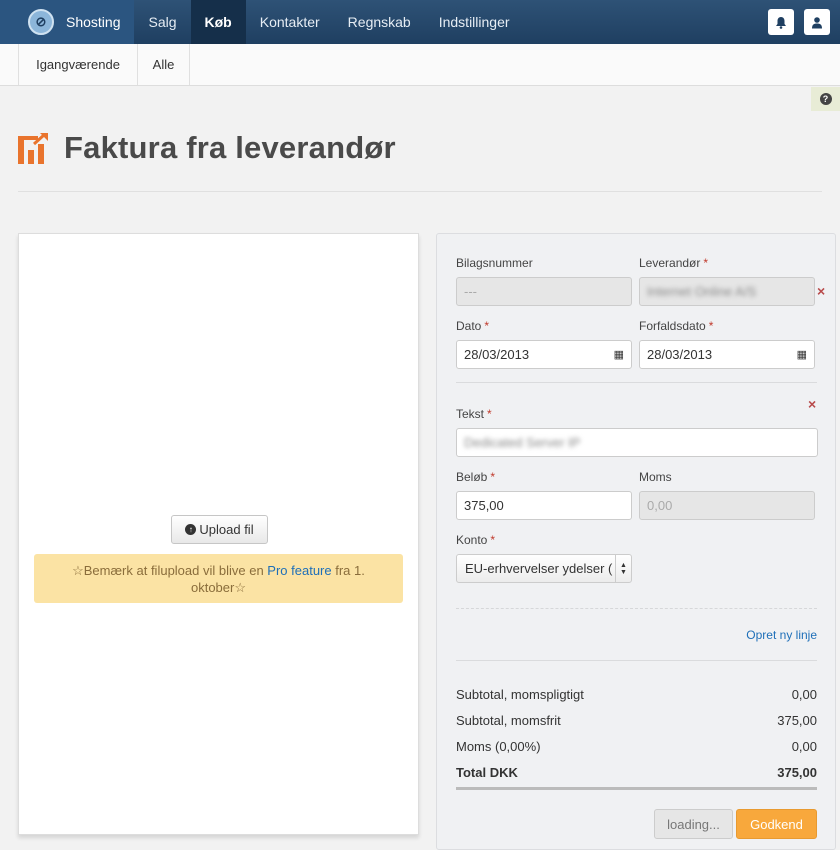 The height and width of the screenshot is (850, 840). I want to click on notifications-button, so click(781, 22).